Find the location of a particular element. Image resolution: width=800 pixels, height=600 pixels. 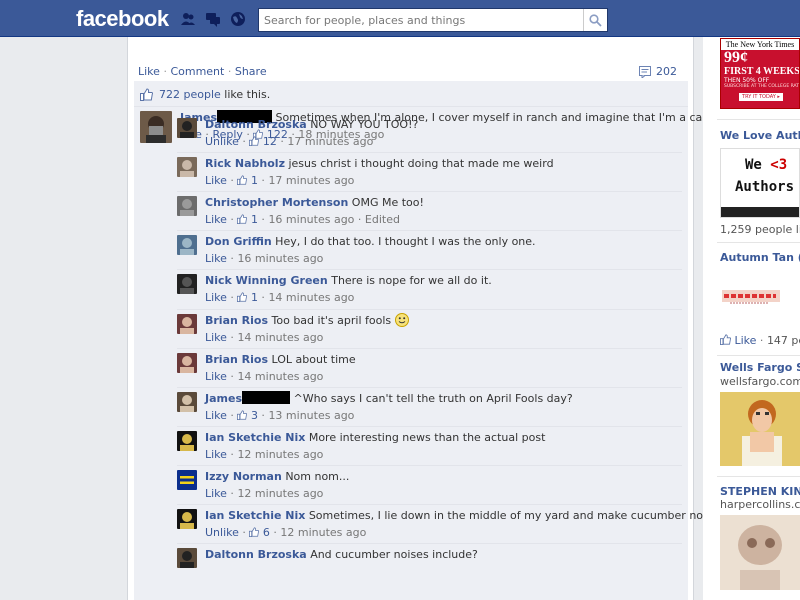

search-box is located at coordinates (433, 20).